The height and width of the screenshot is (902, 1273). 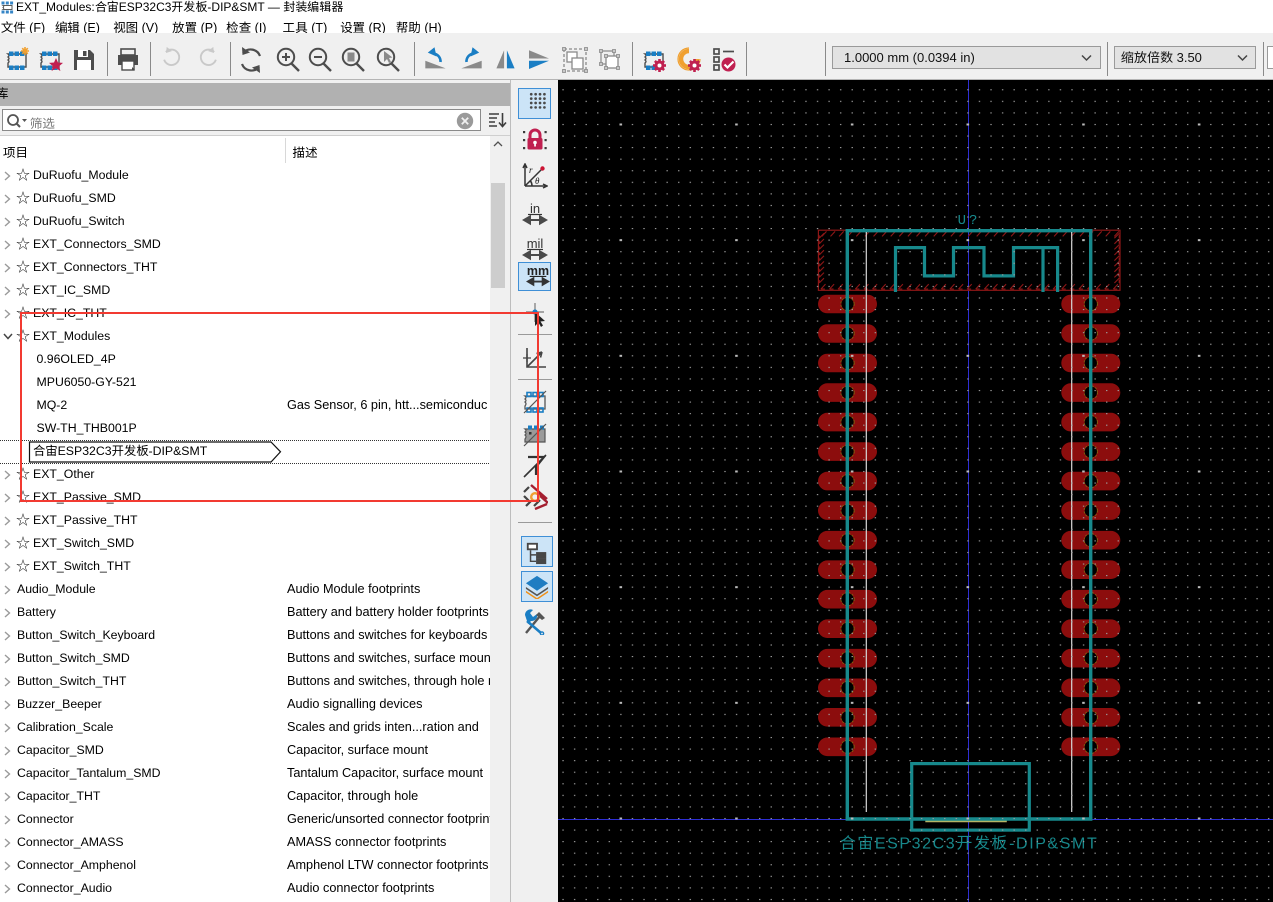 What do you see at coordinates (537, 181) in the screenshot?
I see `svg-text: θ` at bounding box center [537, 181].